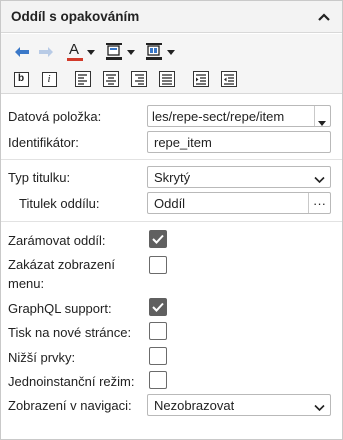  I want to click on align-center-button, so click(111, 79).